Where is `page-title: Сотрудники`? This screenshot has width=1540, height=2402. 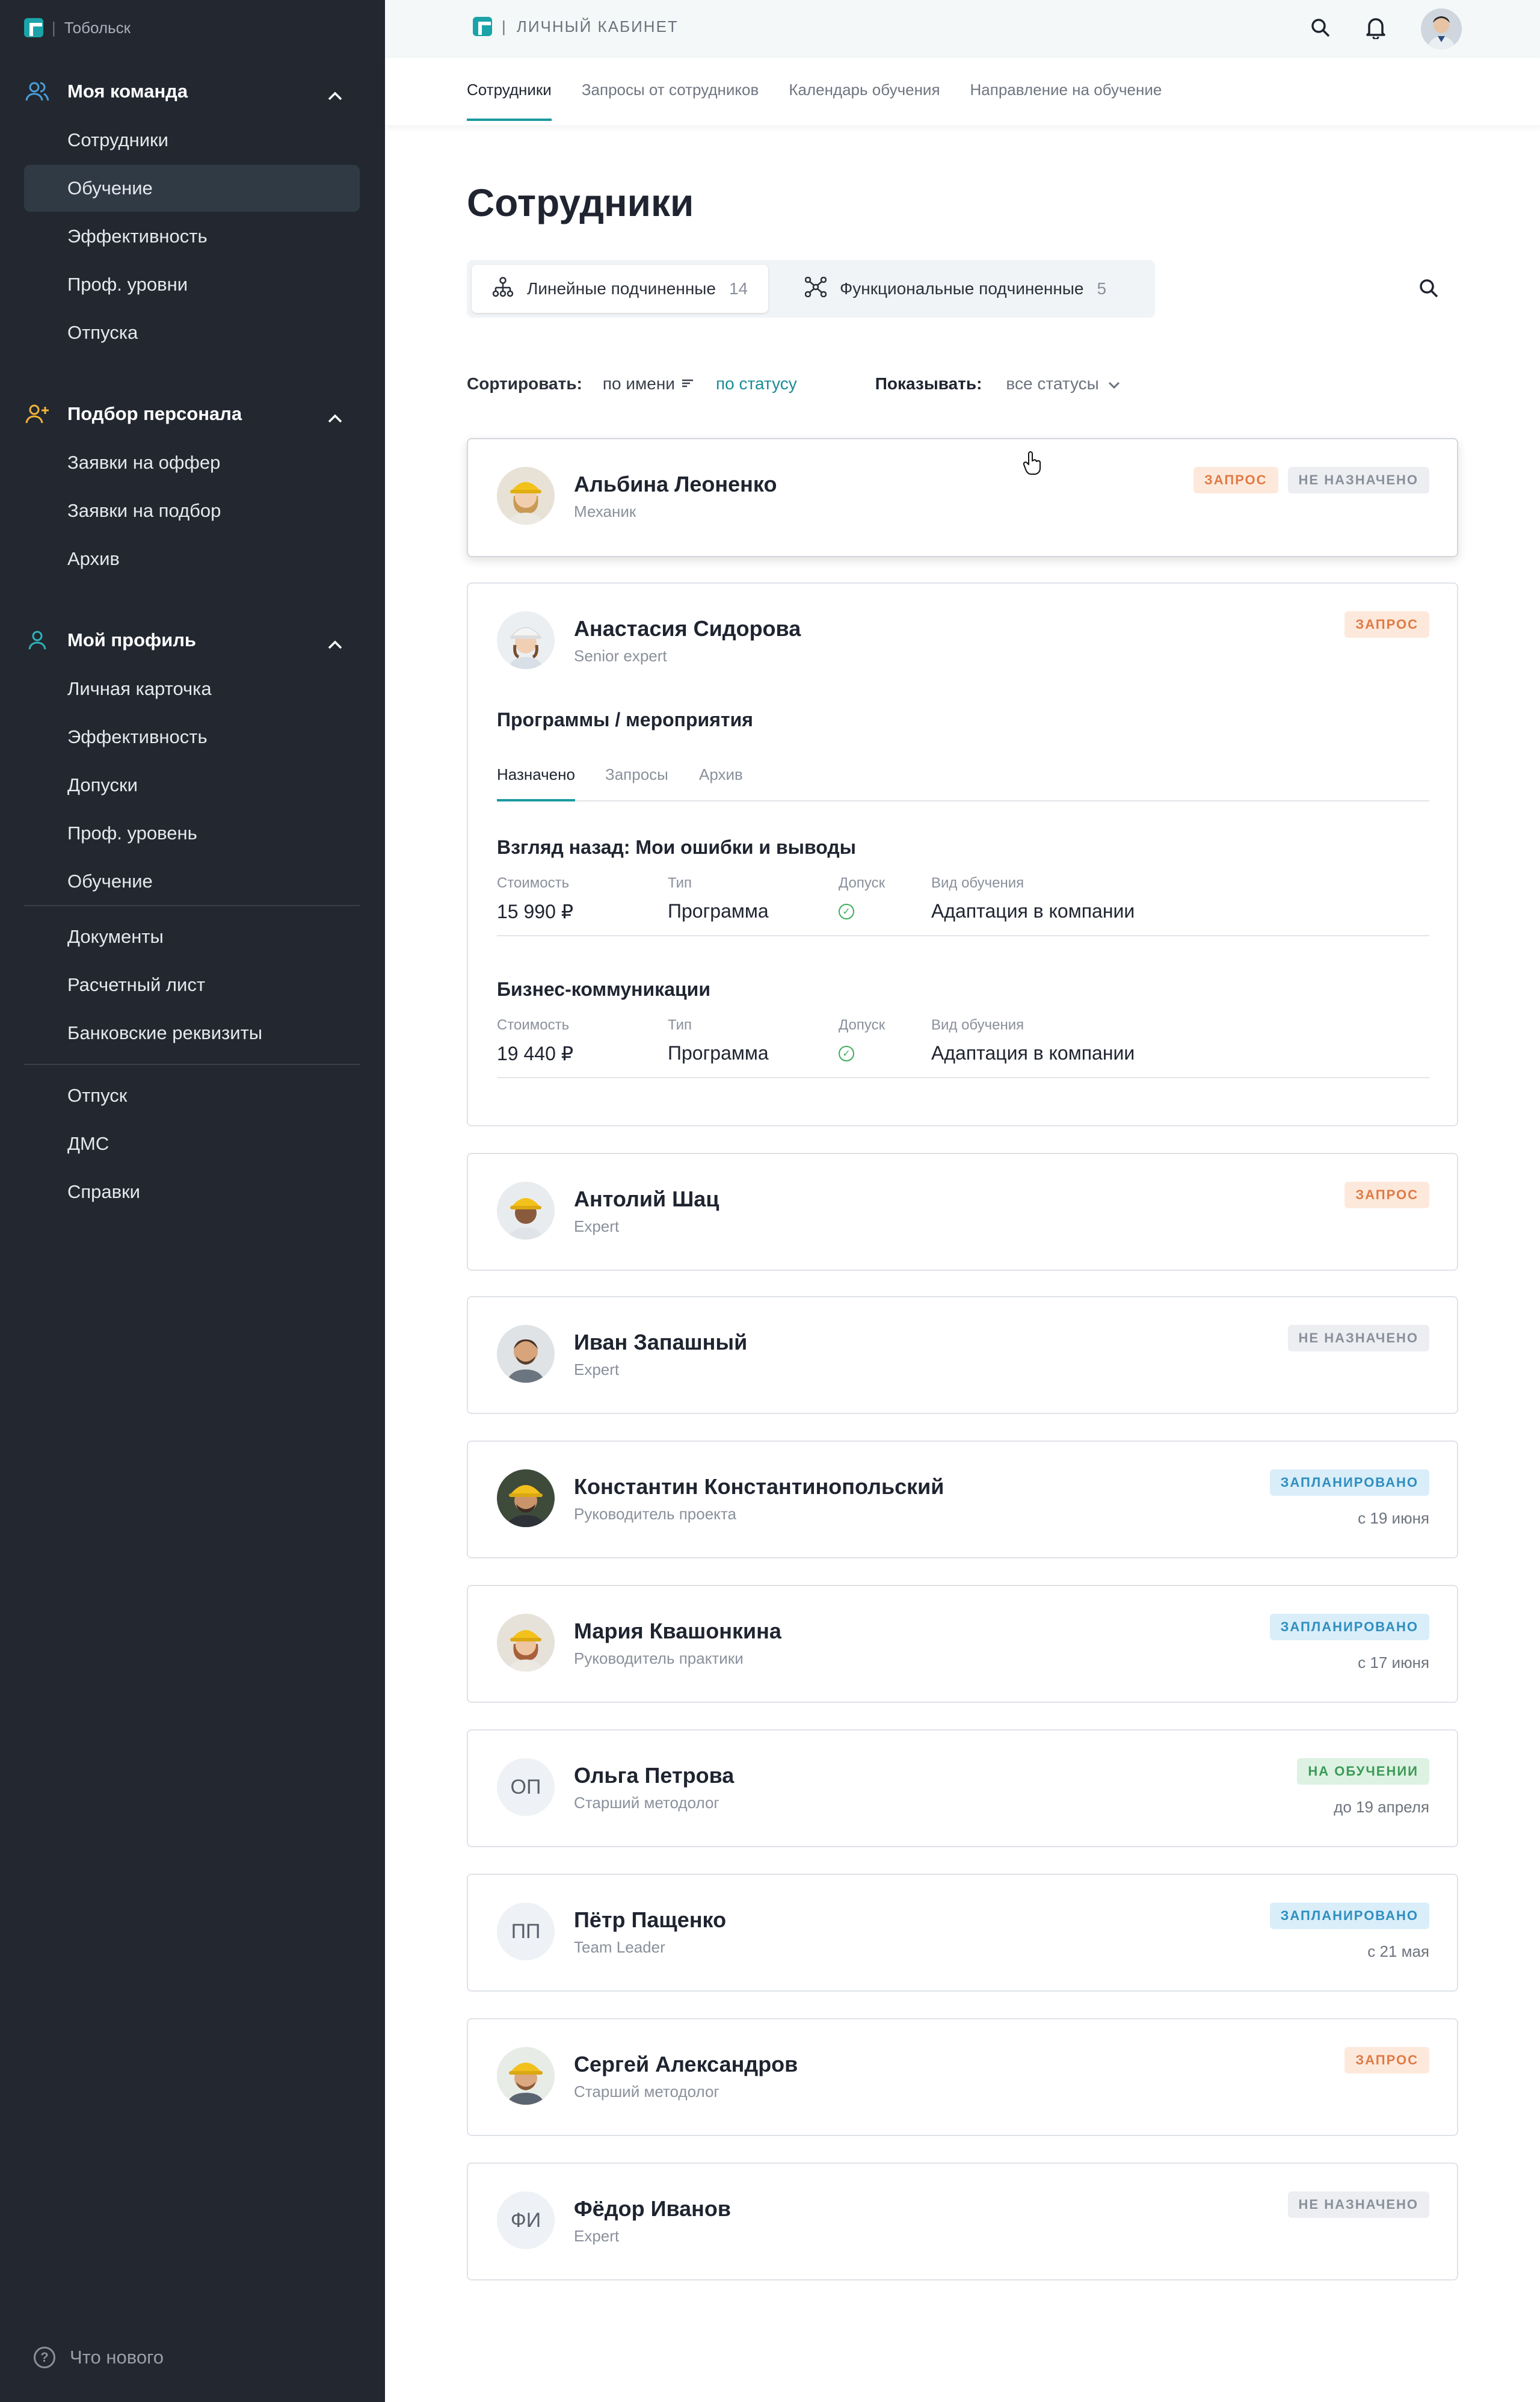 page-title: Сотрудники is located at coordinates (580, 202).